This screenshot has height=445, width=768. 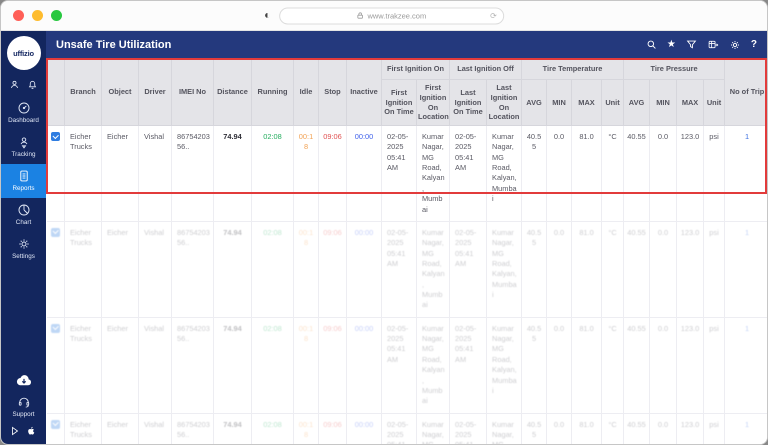 What do you see at coordinates (32, 84) in the screenshot?
I see `notification-bell-icon` at bounding box center [32, 84].